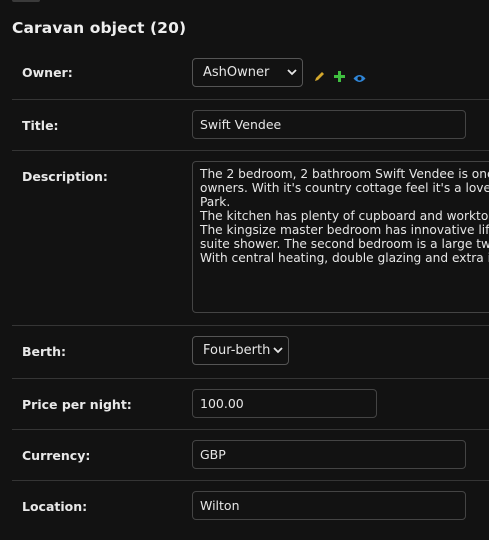  Describe the element at coordinates (319, 76) in the screenshot. I see `pencil-icon` at that location.